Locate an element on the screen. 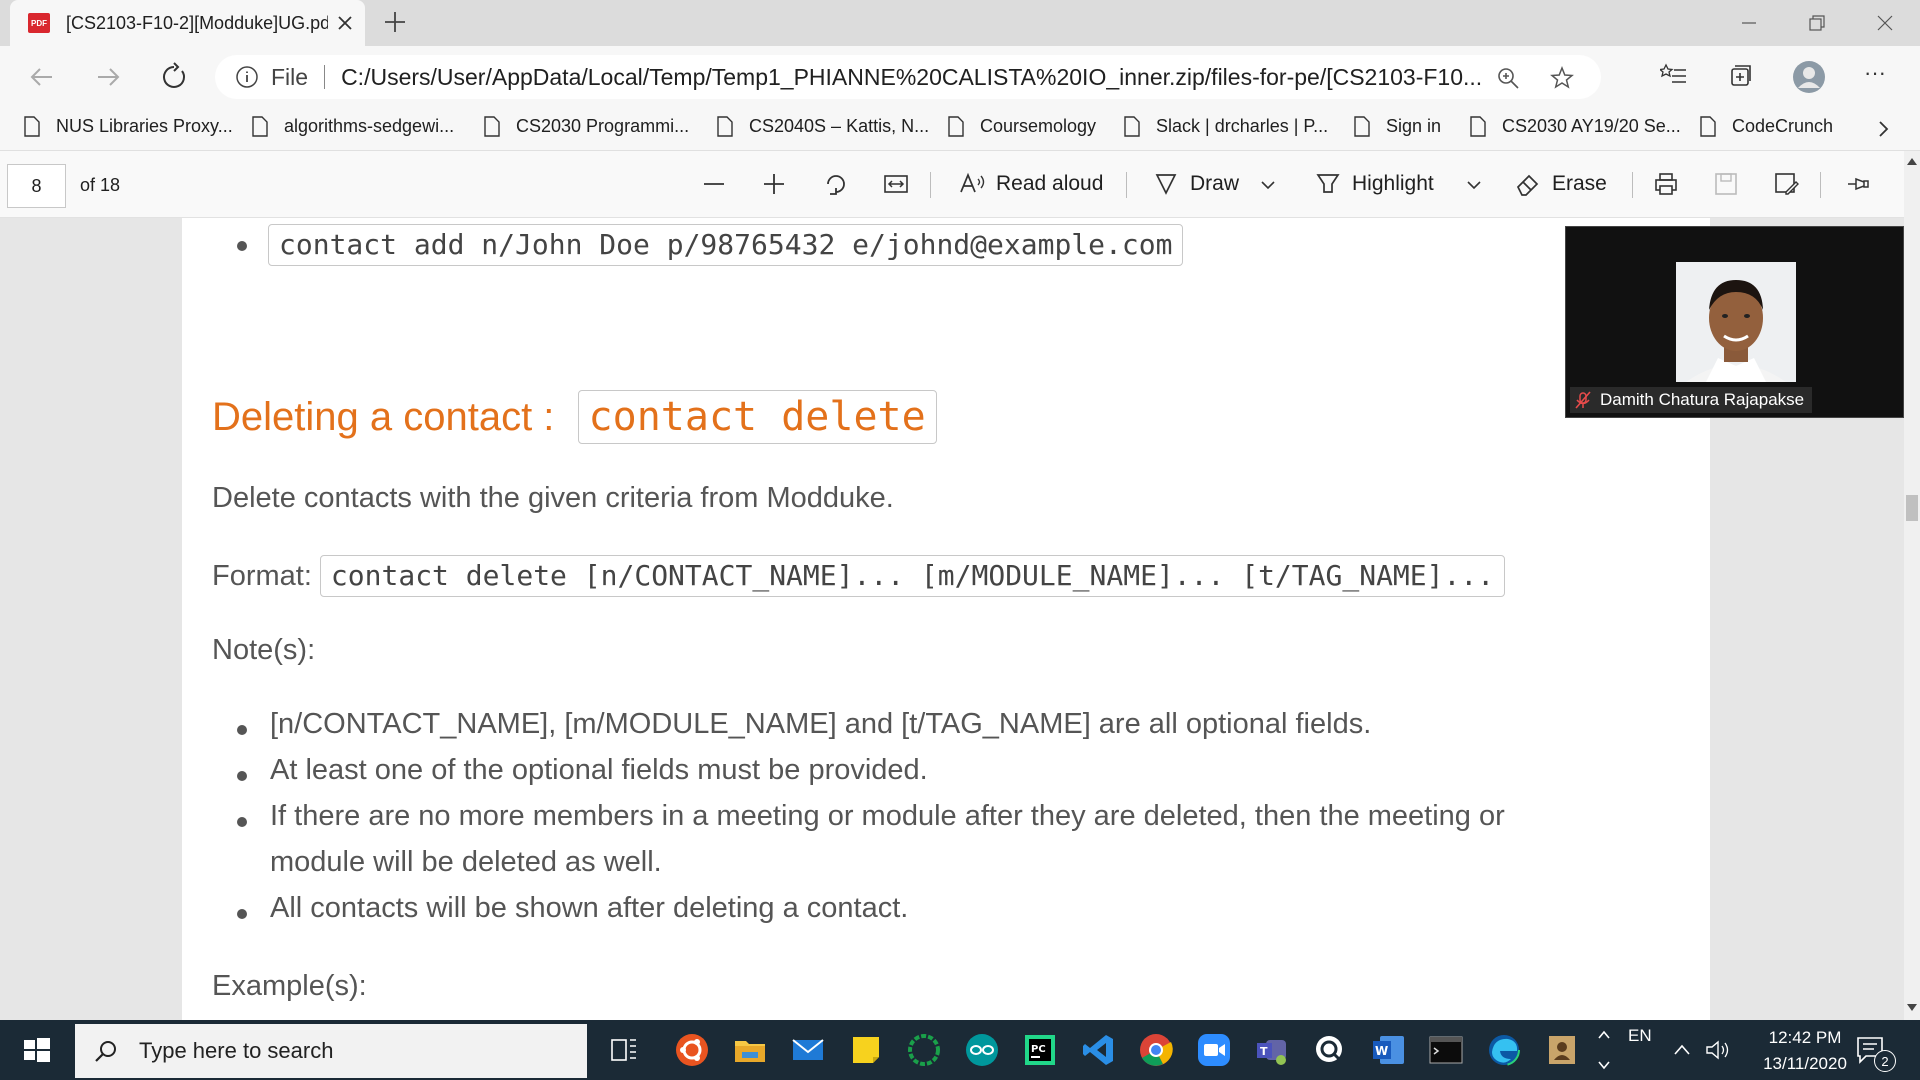  favorite-item: CodeCrunch is located at coordinates (1766, 126).